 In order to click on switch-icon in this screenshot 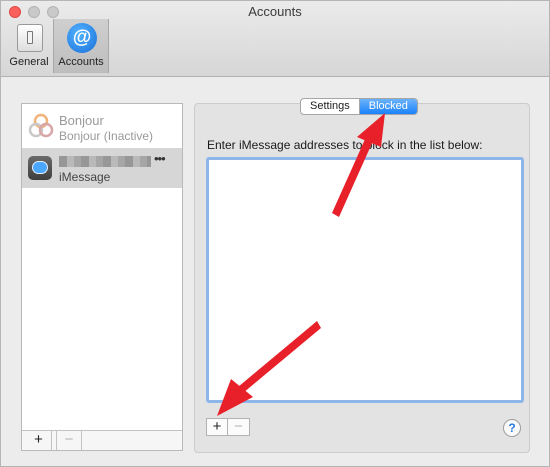, I will do `click(30, 38)`.